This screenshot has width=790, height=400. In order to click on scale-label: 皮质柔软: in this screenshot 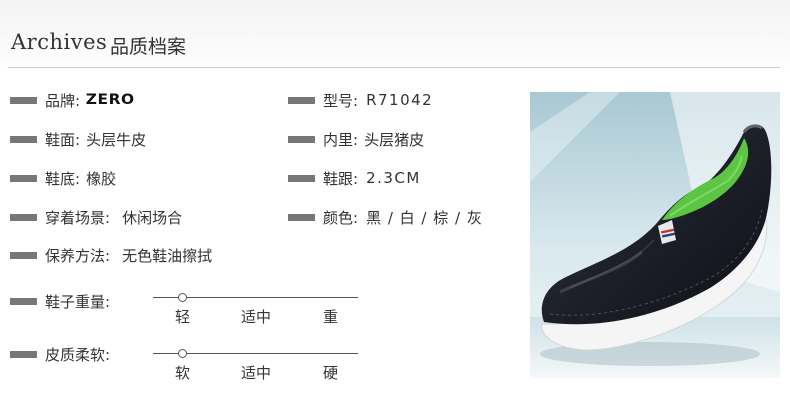, I will do `click(78, 354)`.